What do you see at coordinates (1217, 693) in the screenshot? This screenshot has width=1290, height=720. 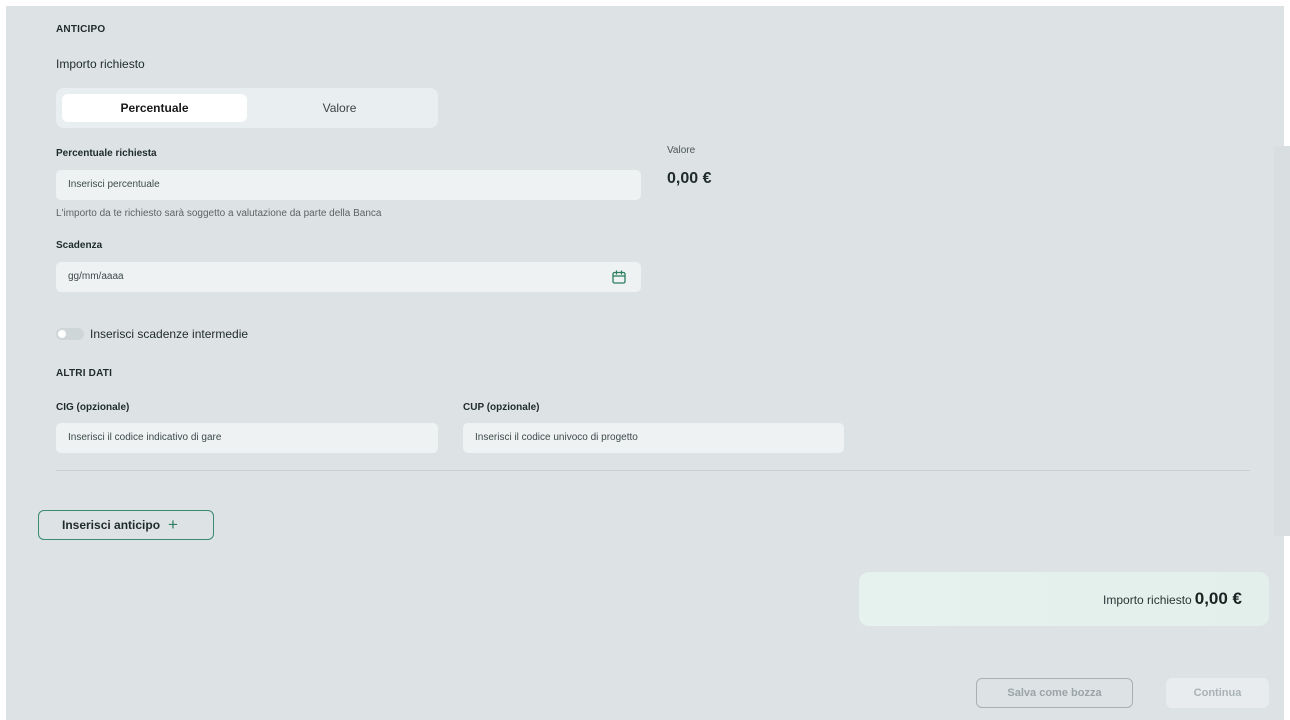 I see `continue-button: Continua` at bounding box center [1217, 693].